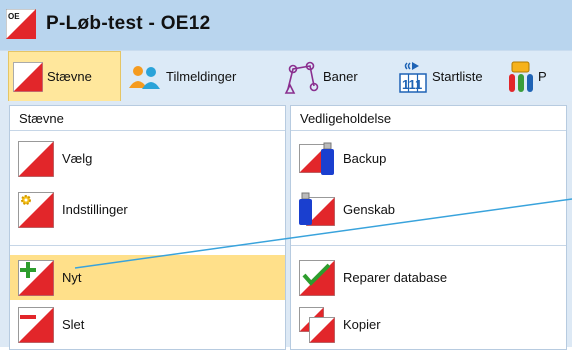 The width and height of the screenshot is (572, 350). What do you see at coordinates (36, 278) in the screenshot?
I see `flag-new-icon` at bounding box center [36, 278].